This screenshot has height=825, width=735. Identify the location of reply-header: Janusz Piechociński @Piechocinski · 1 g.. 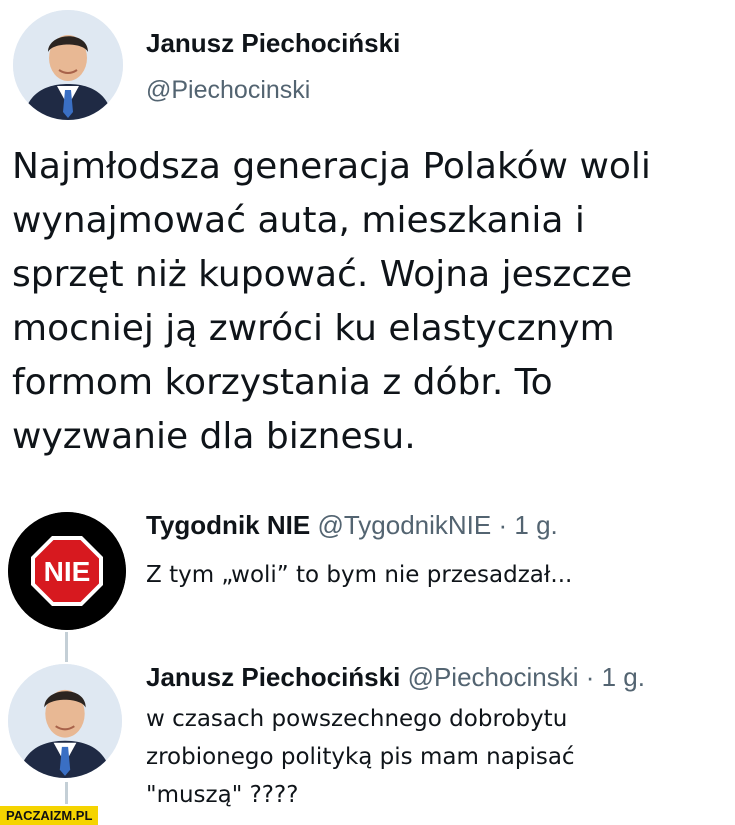
(395, 677).